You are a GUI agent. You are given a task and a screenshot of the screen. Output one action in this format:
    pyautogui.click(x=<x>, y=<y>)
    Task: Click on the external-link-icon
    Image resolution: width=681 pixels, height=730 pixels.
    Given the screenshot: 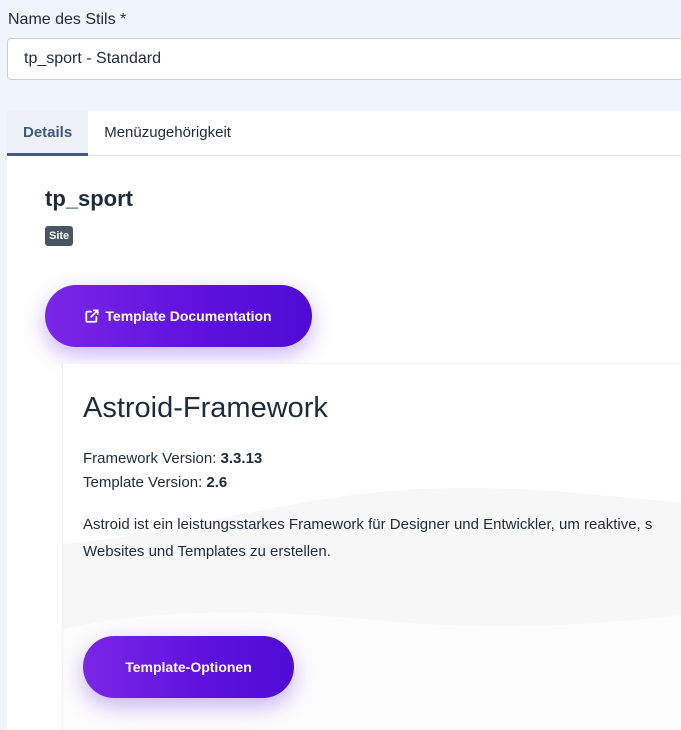 What is the action you would take?
    pyautogui.click(x=92, y=316)
    